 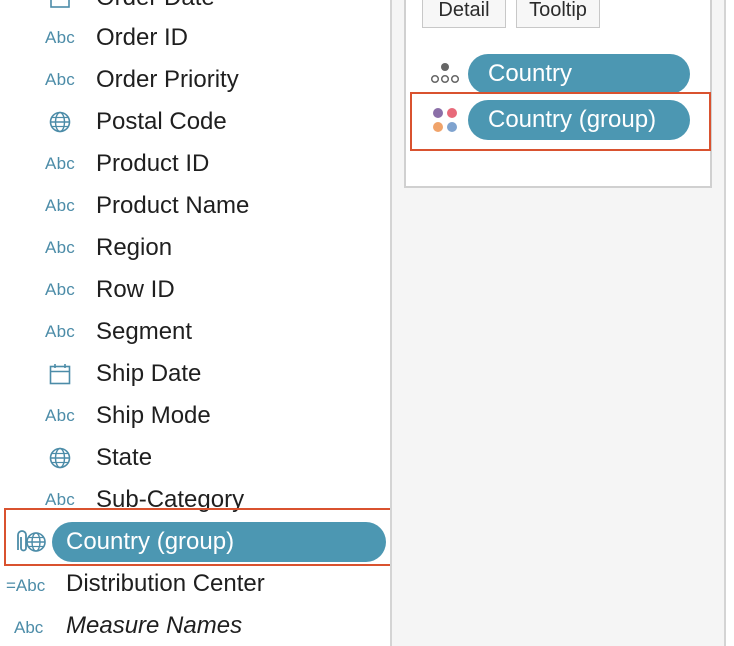 I want to click on field-label: Product Name, so click(x=173, y=205).